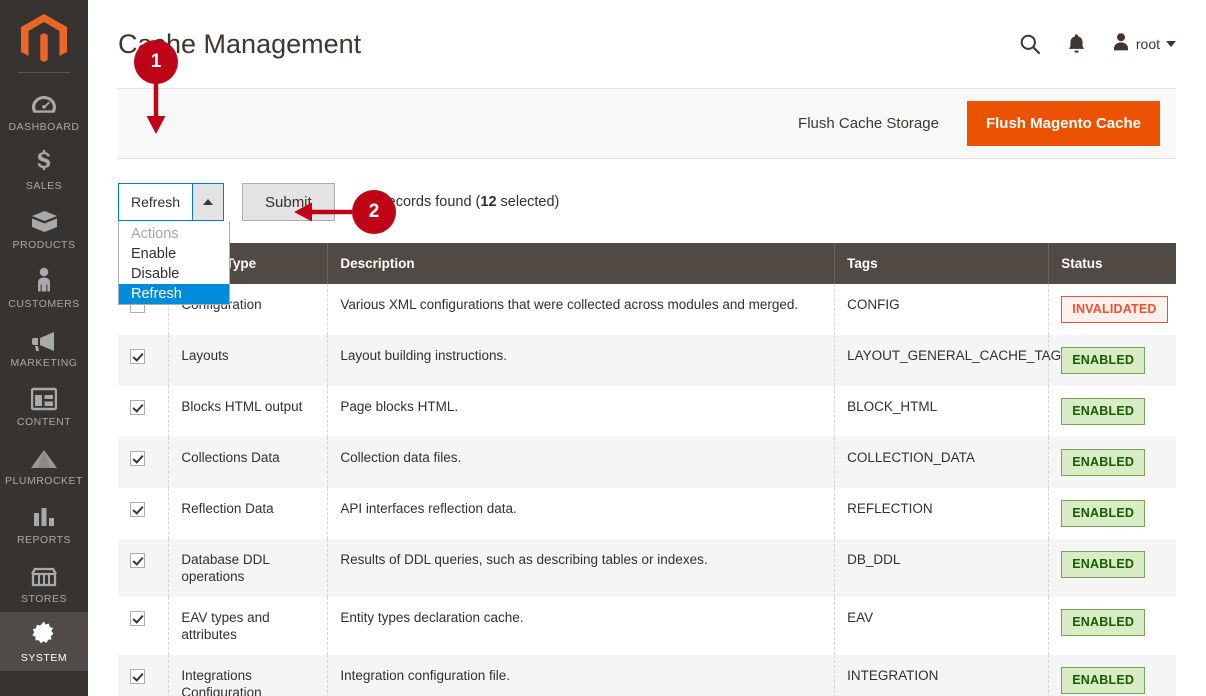 The height and width of the screenshot is (696, 1206). I want to click on dropdown-option-enable: Enable, so click(174, 254).